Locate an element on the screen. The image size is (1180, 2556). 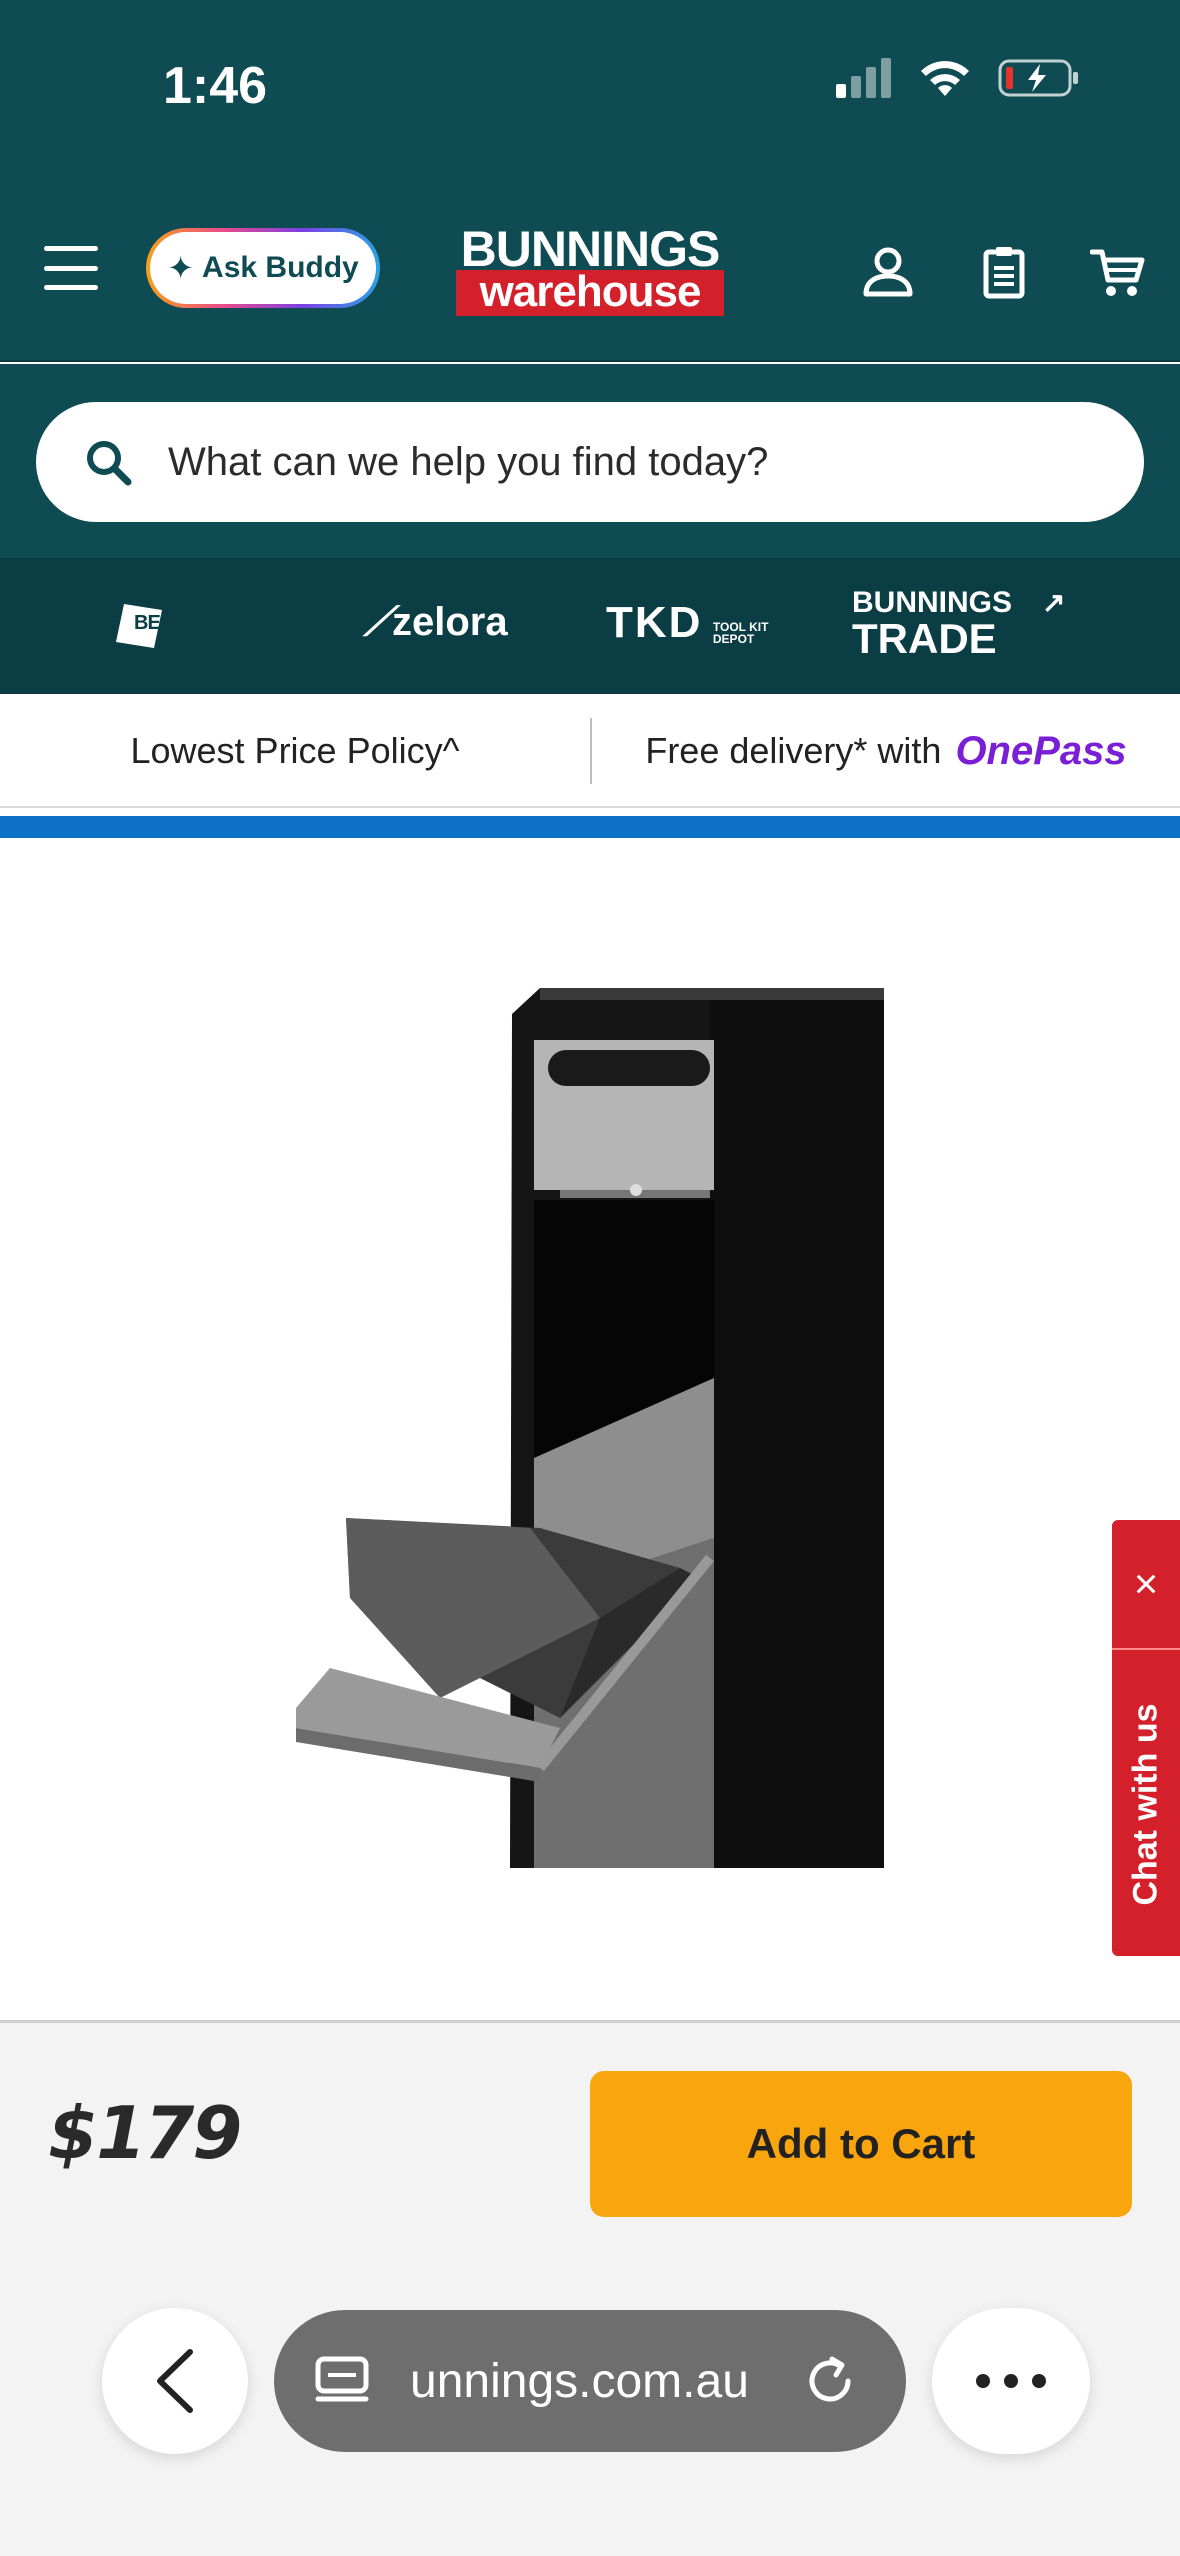
zelora-link: ⟋zelora is located at coordinates (436, 622).